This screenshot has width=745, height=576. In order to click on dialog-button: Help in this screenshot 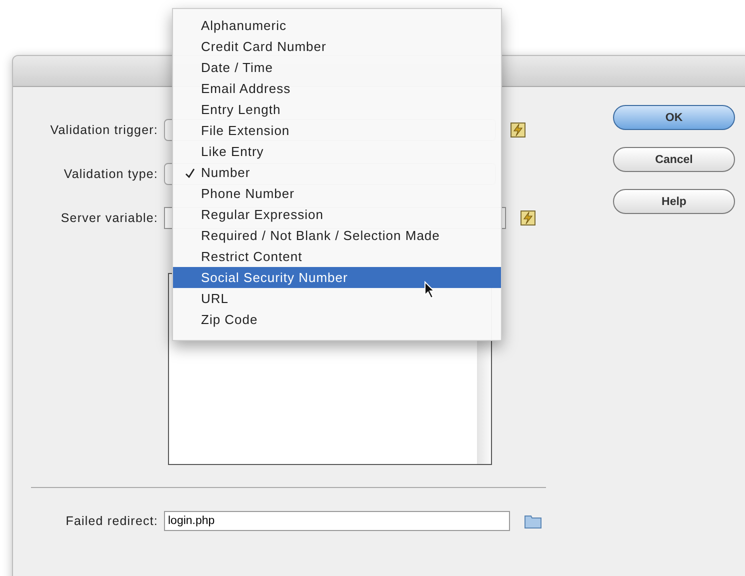, I will do `click(674, 201)`.